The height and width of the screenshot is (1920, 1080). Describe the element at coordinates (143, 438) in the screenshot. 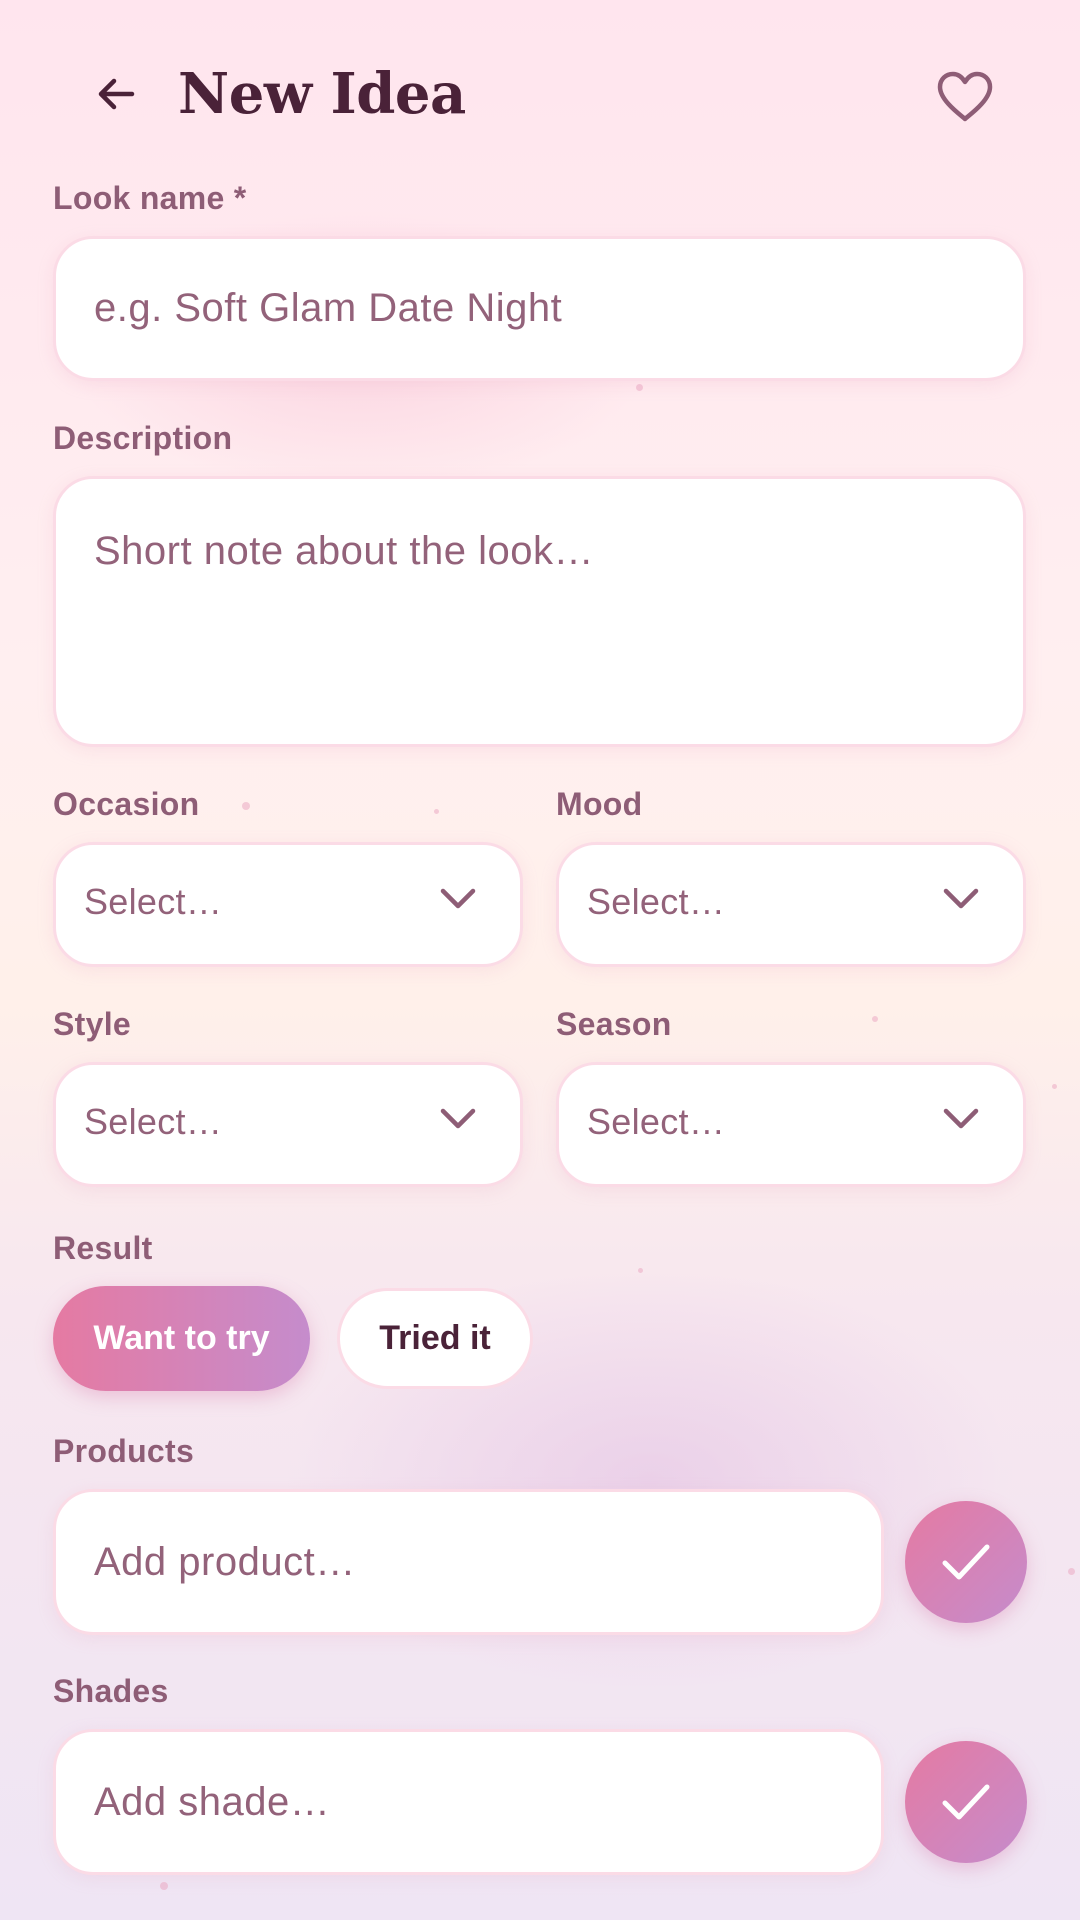

I see `description-label: Description` at that location.